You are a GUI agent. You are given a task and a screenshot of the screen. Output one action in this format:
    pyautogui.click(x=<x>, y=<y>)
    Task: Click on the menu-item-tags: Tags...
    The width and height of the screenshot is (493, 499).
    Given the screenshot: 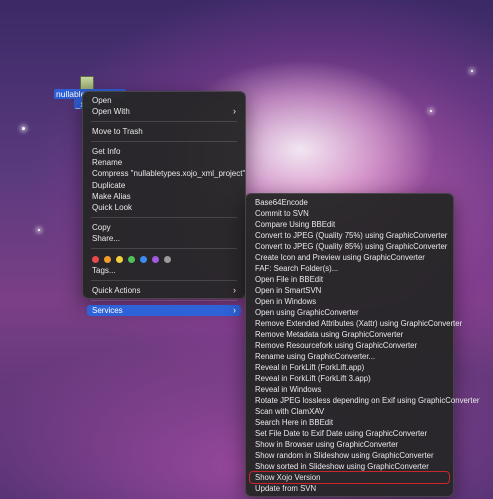 What is the action you would take?
    pyautogui.click(x=164, y=270)
    